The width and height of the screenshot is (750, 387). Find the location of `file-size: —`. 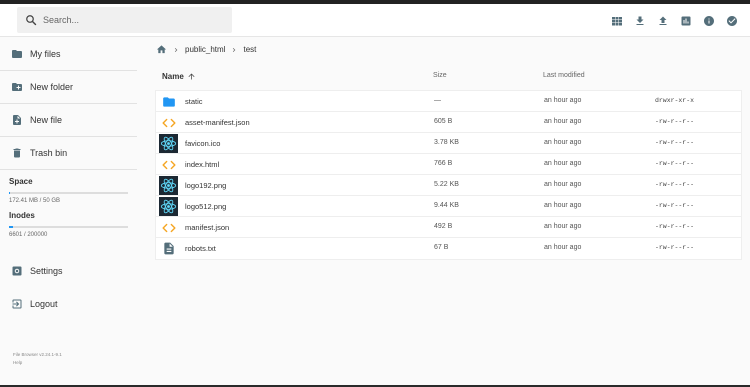

file-size: — is located at coordinates (437, 100).